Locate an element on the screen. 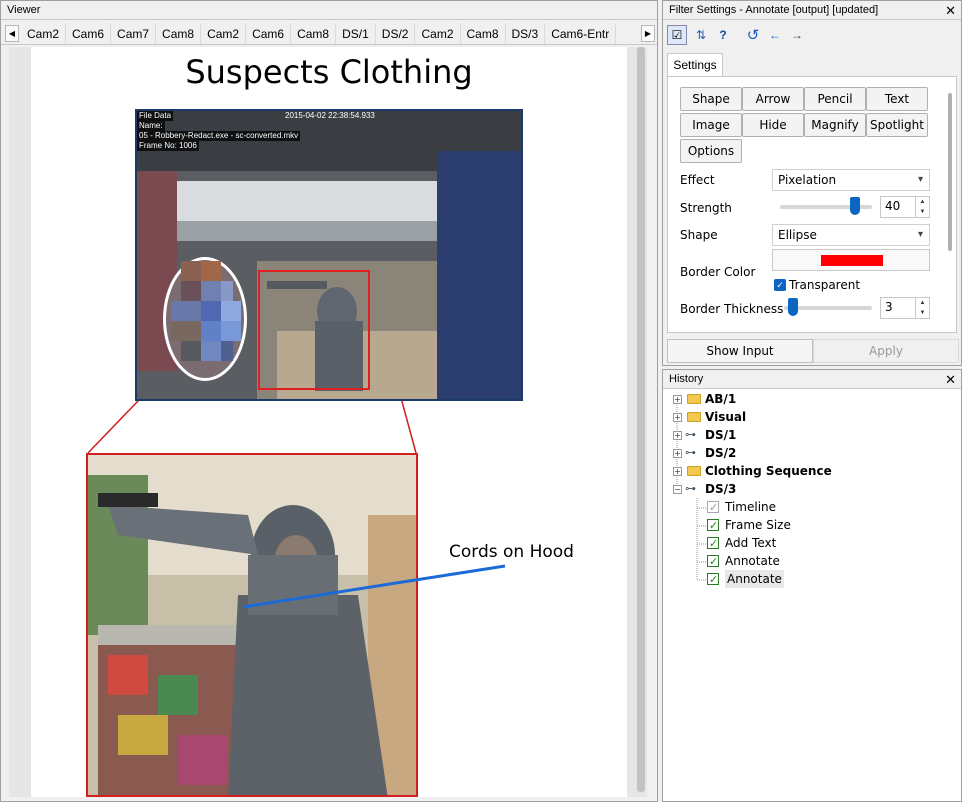 The width and height of the screenshot is (962, 802). help-icon: ? is located at coordinates (723, 35).